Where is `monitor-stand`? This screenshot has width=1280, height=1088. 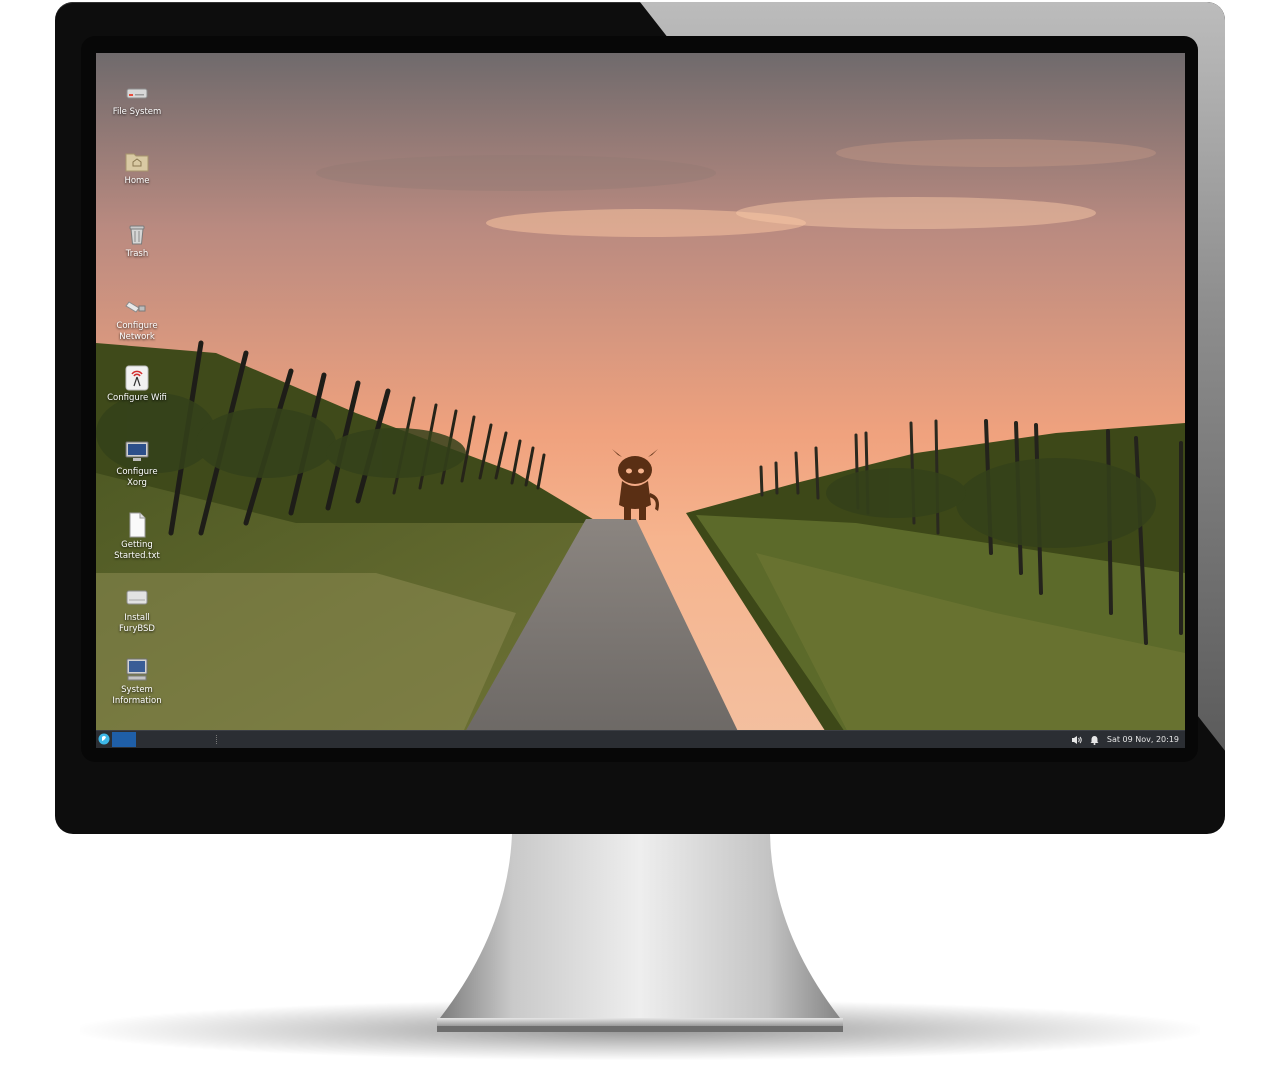 monitor-stand is located at coordinates (640, 933).